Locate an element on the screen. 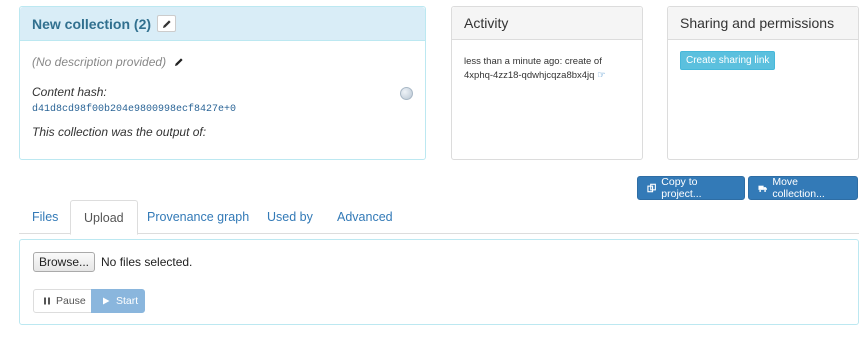 Image resolution: width=864 pixels, height=343 pixels. tab-used-by: Used by is located at coordinates (290, 217).